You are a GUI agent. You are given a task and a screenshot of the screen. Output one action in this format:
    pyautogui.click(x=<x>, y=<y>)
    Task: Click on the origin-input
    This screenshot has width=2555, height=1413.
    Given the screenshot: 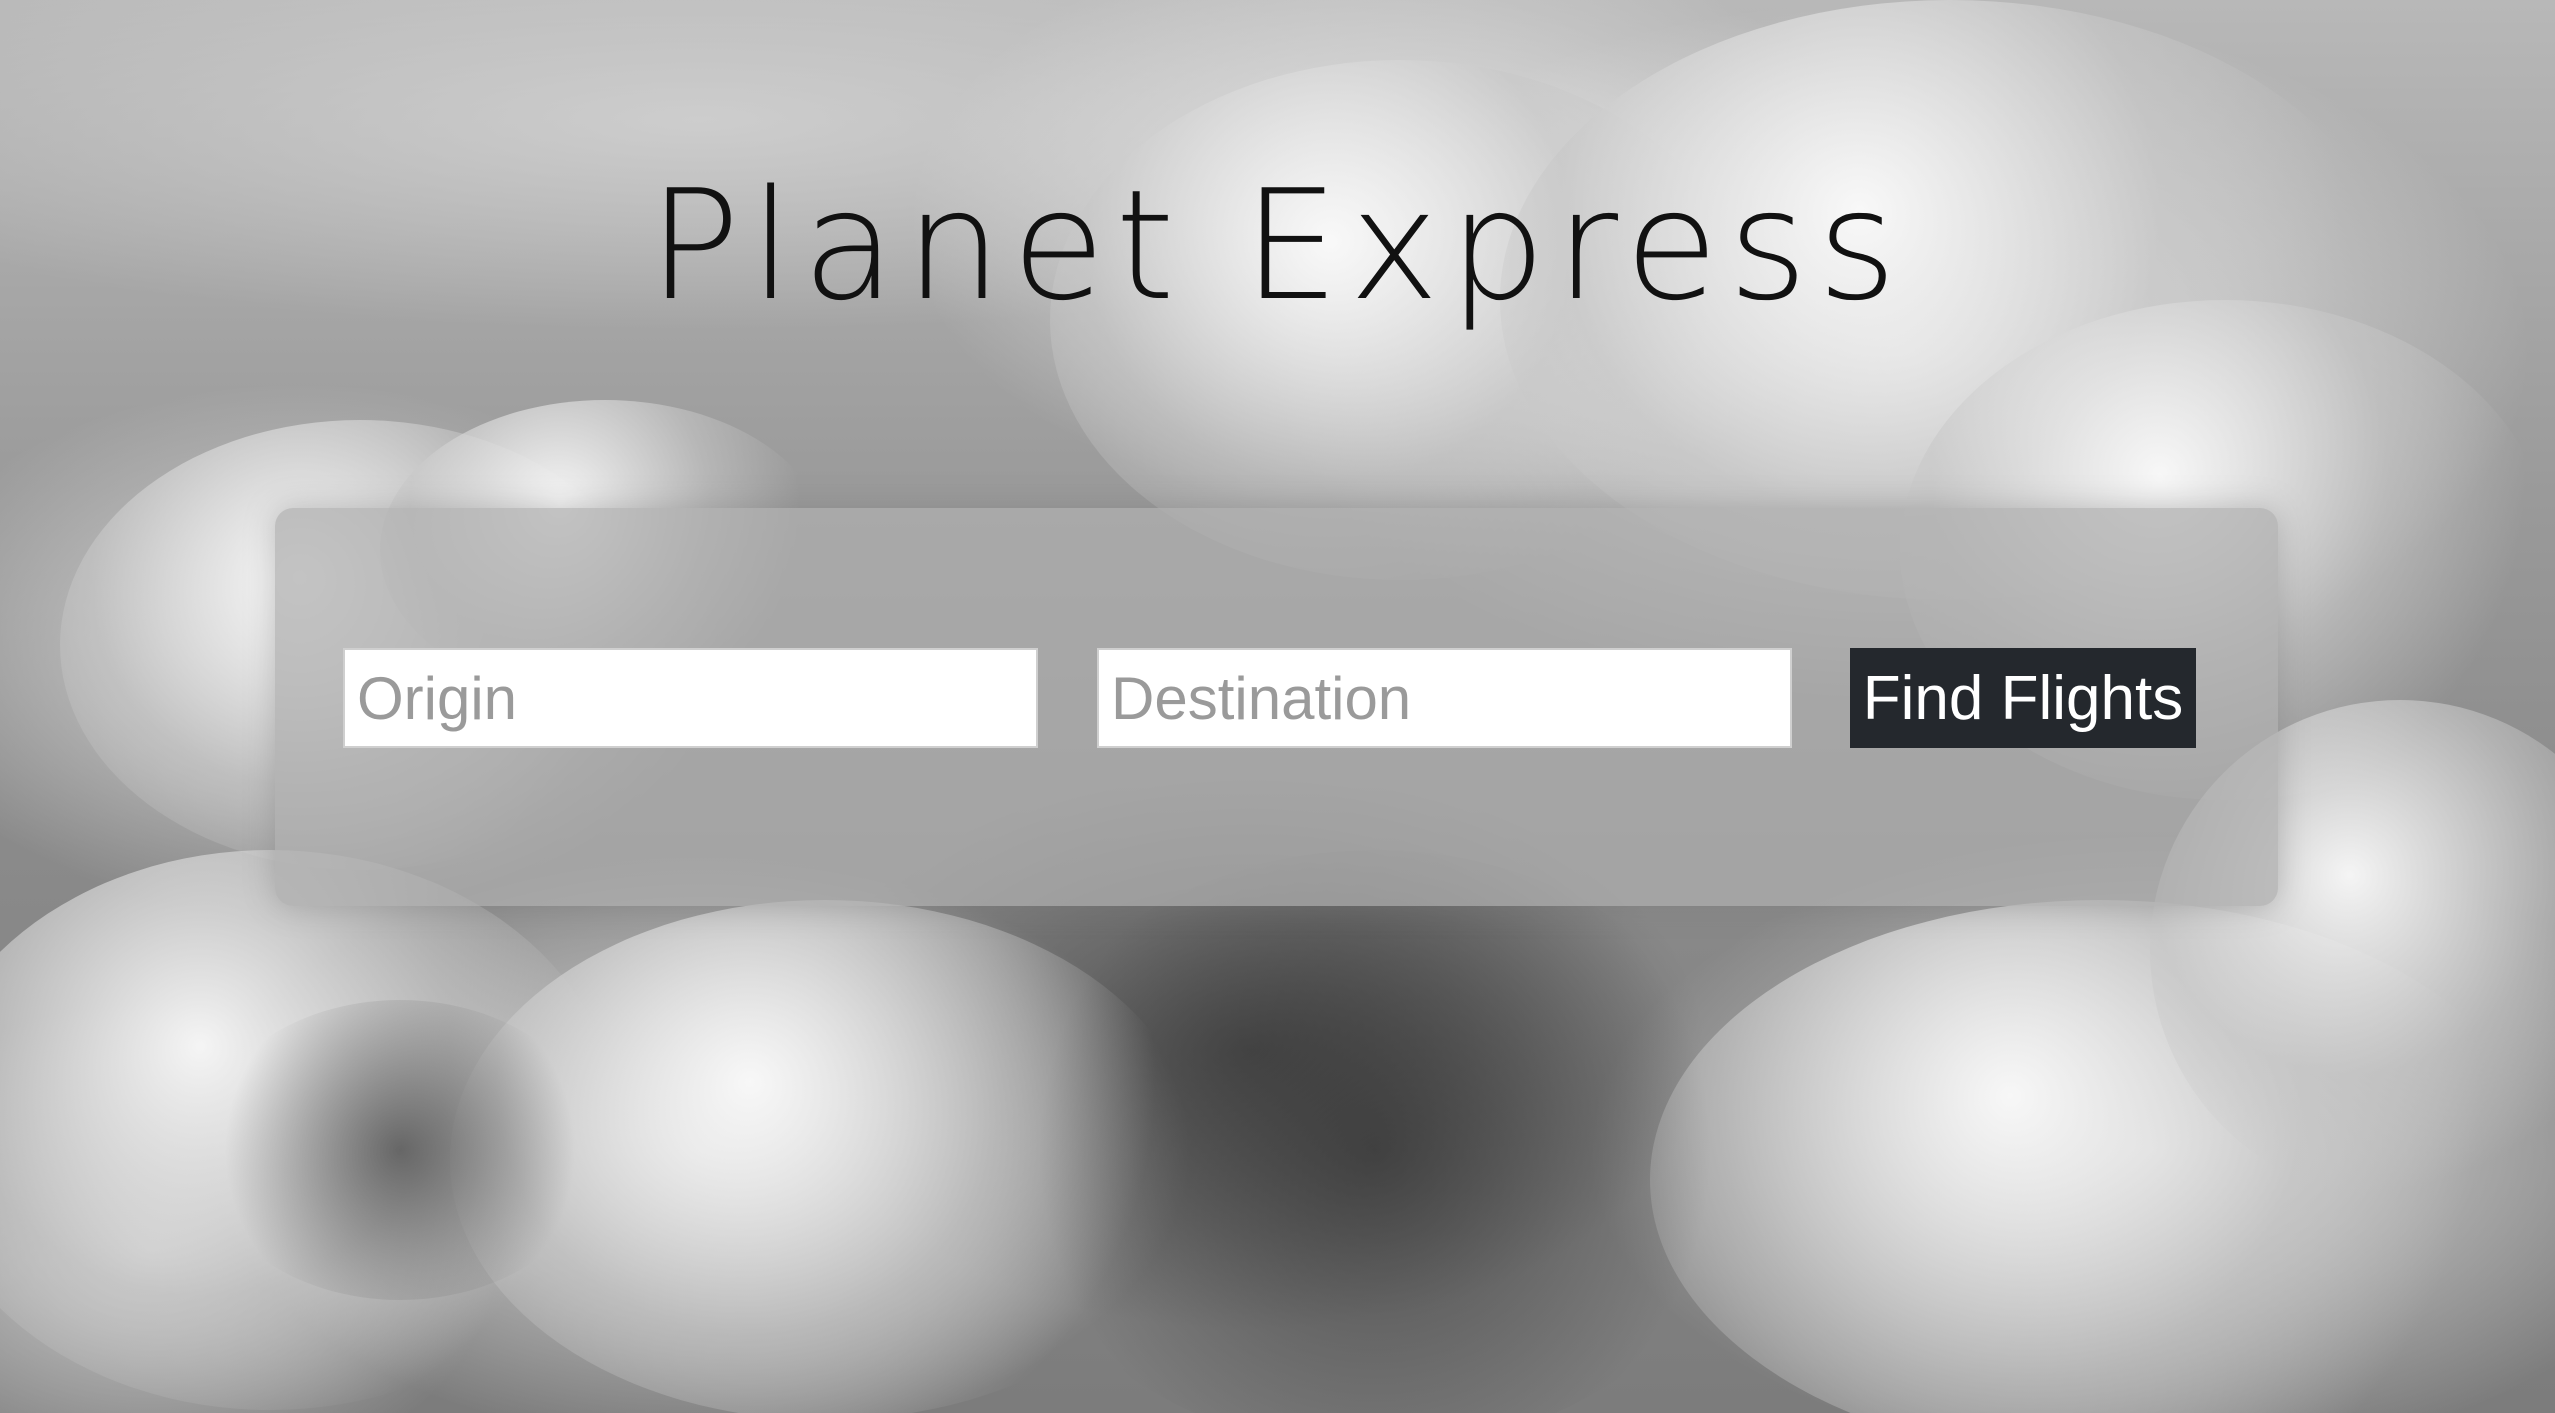 What is the action you would take?
    pyautogui.click(x=690, y=698)
    